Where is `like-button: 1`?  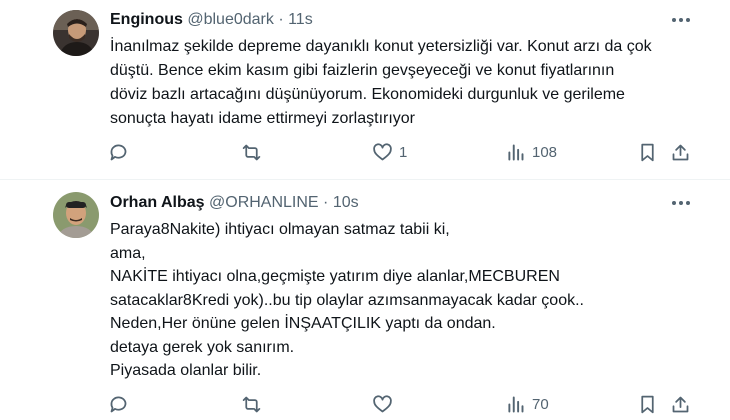 like-button: 1 is located at coordinates (389, 152).